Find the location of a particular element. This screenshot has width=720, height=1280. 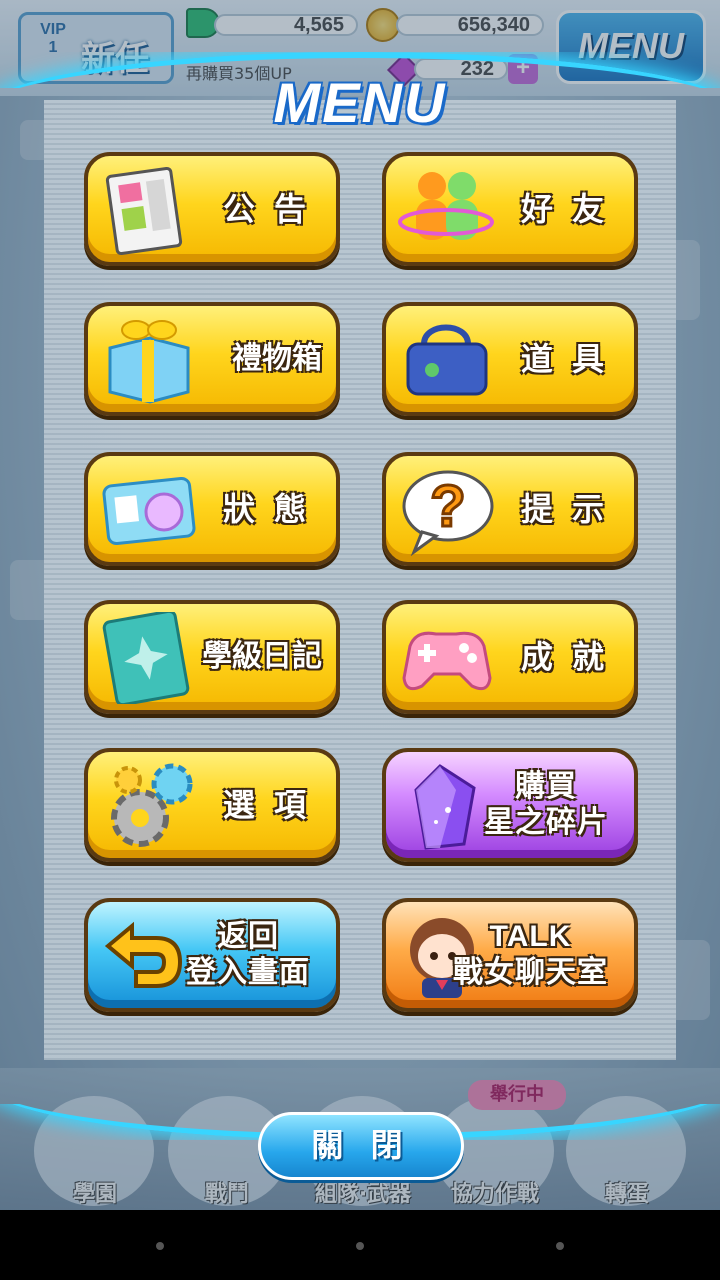

talk-chatroom-line1: TALK is located at coordinates (530, 936).